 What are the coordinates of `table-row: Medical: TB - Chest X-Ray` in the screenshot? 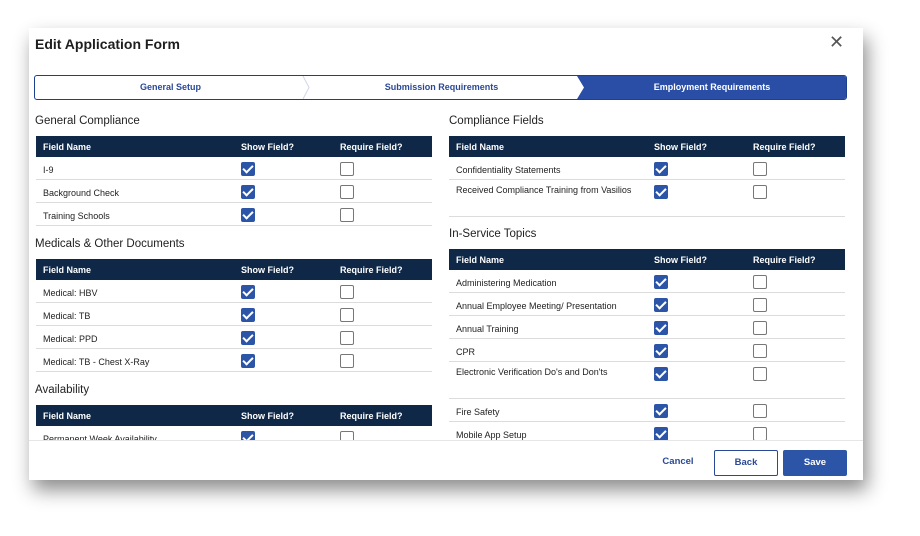 It's located at (234, 360).